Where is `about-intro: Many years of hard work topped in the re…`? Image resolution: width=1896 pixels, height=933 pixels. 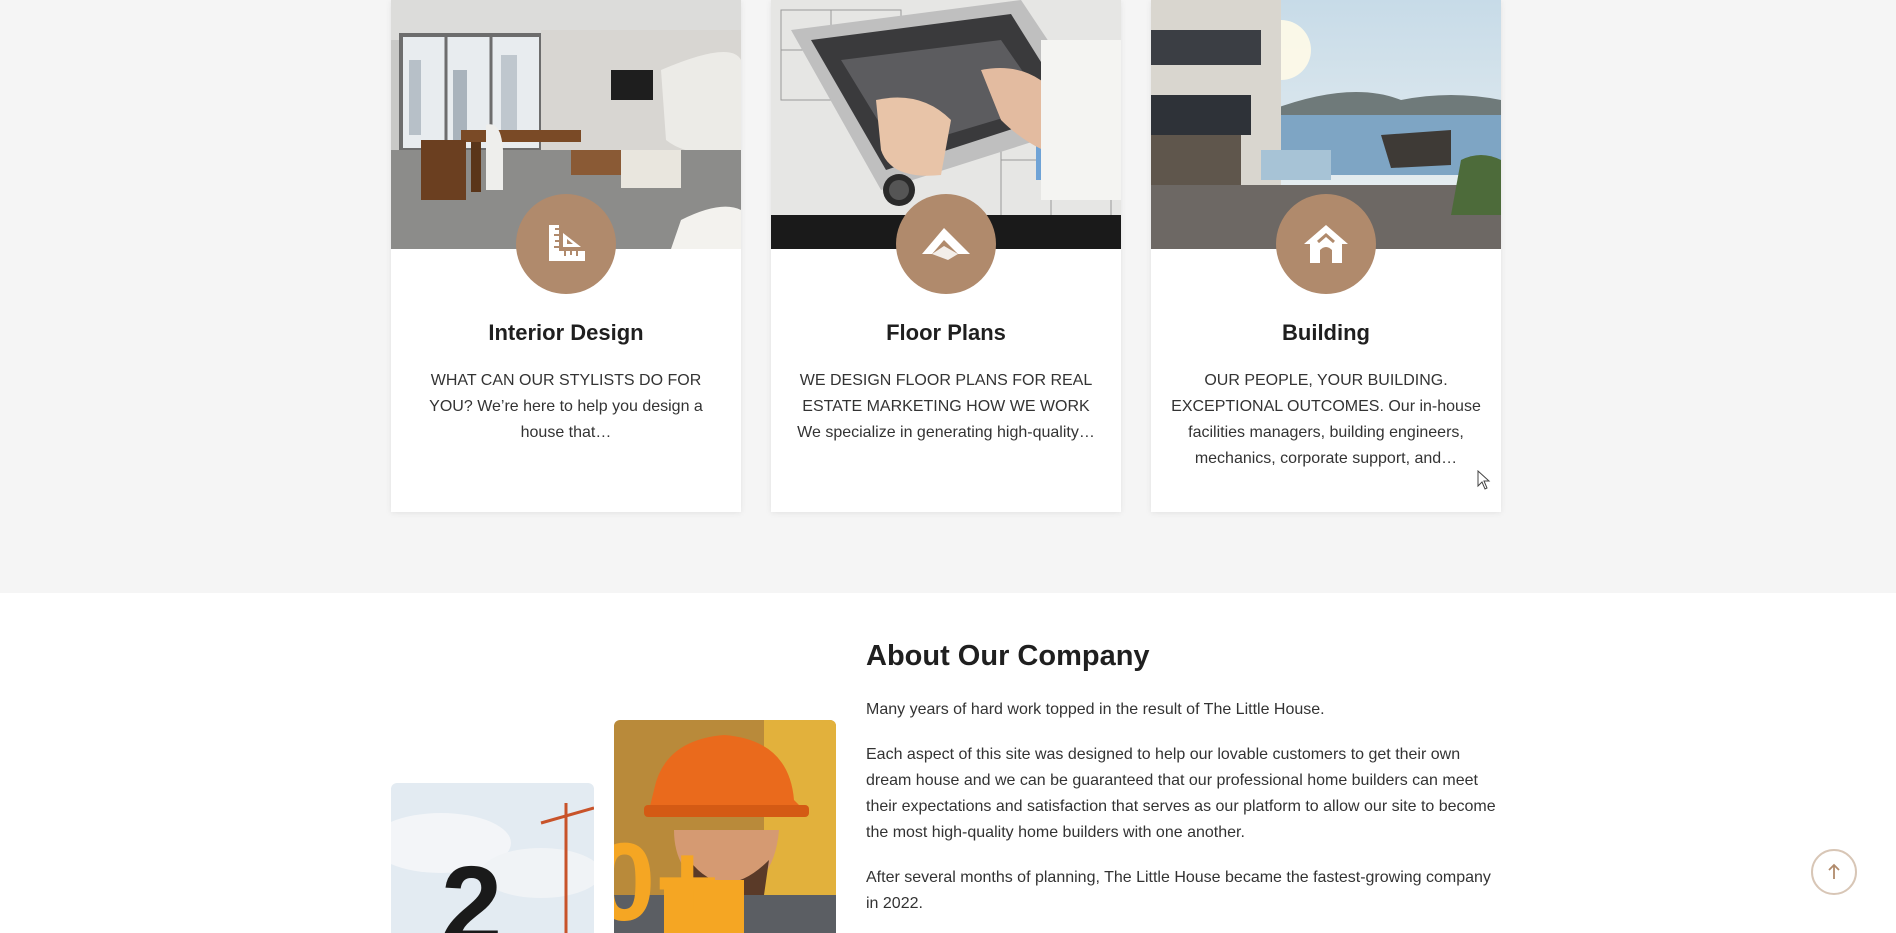 about-intro: Many years of hard work topped in the re… is located at coordinates (1095, 709).